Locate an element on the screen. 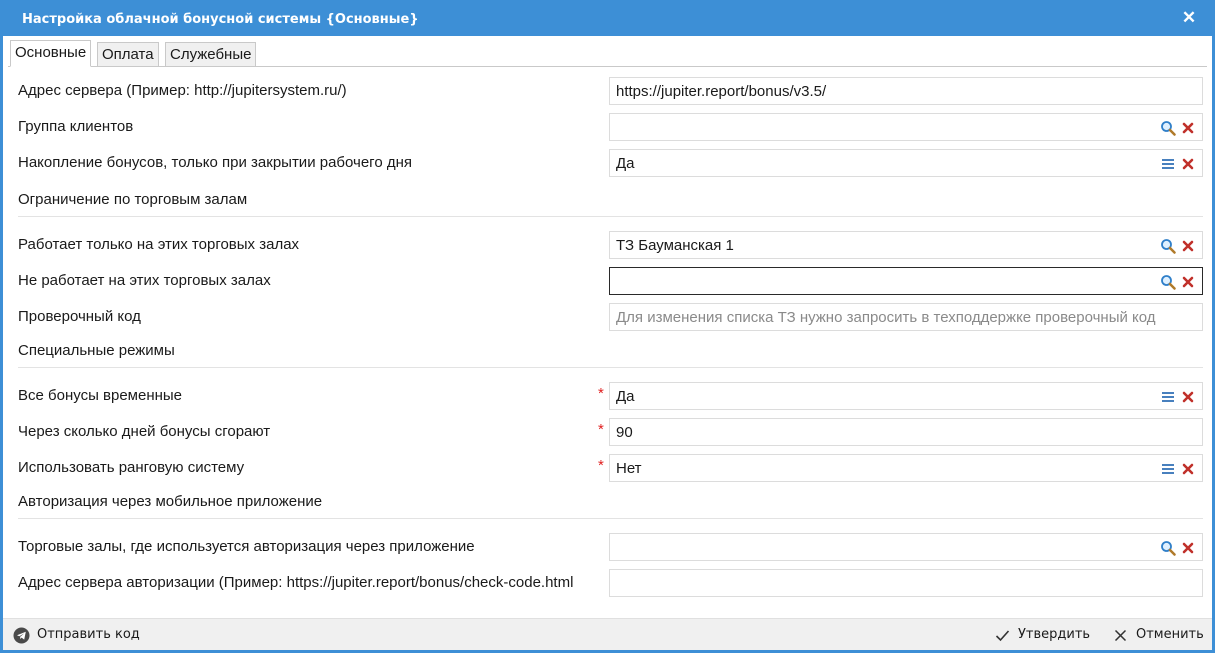  tab-payment: Оплата is located at coordinates (128, 54).